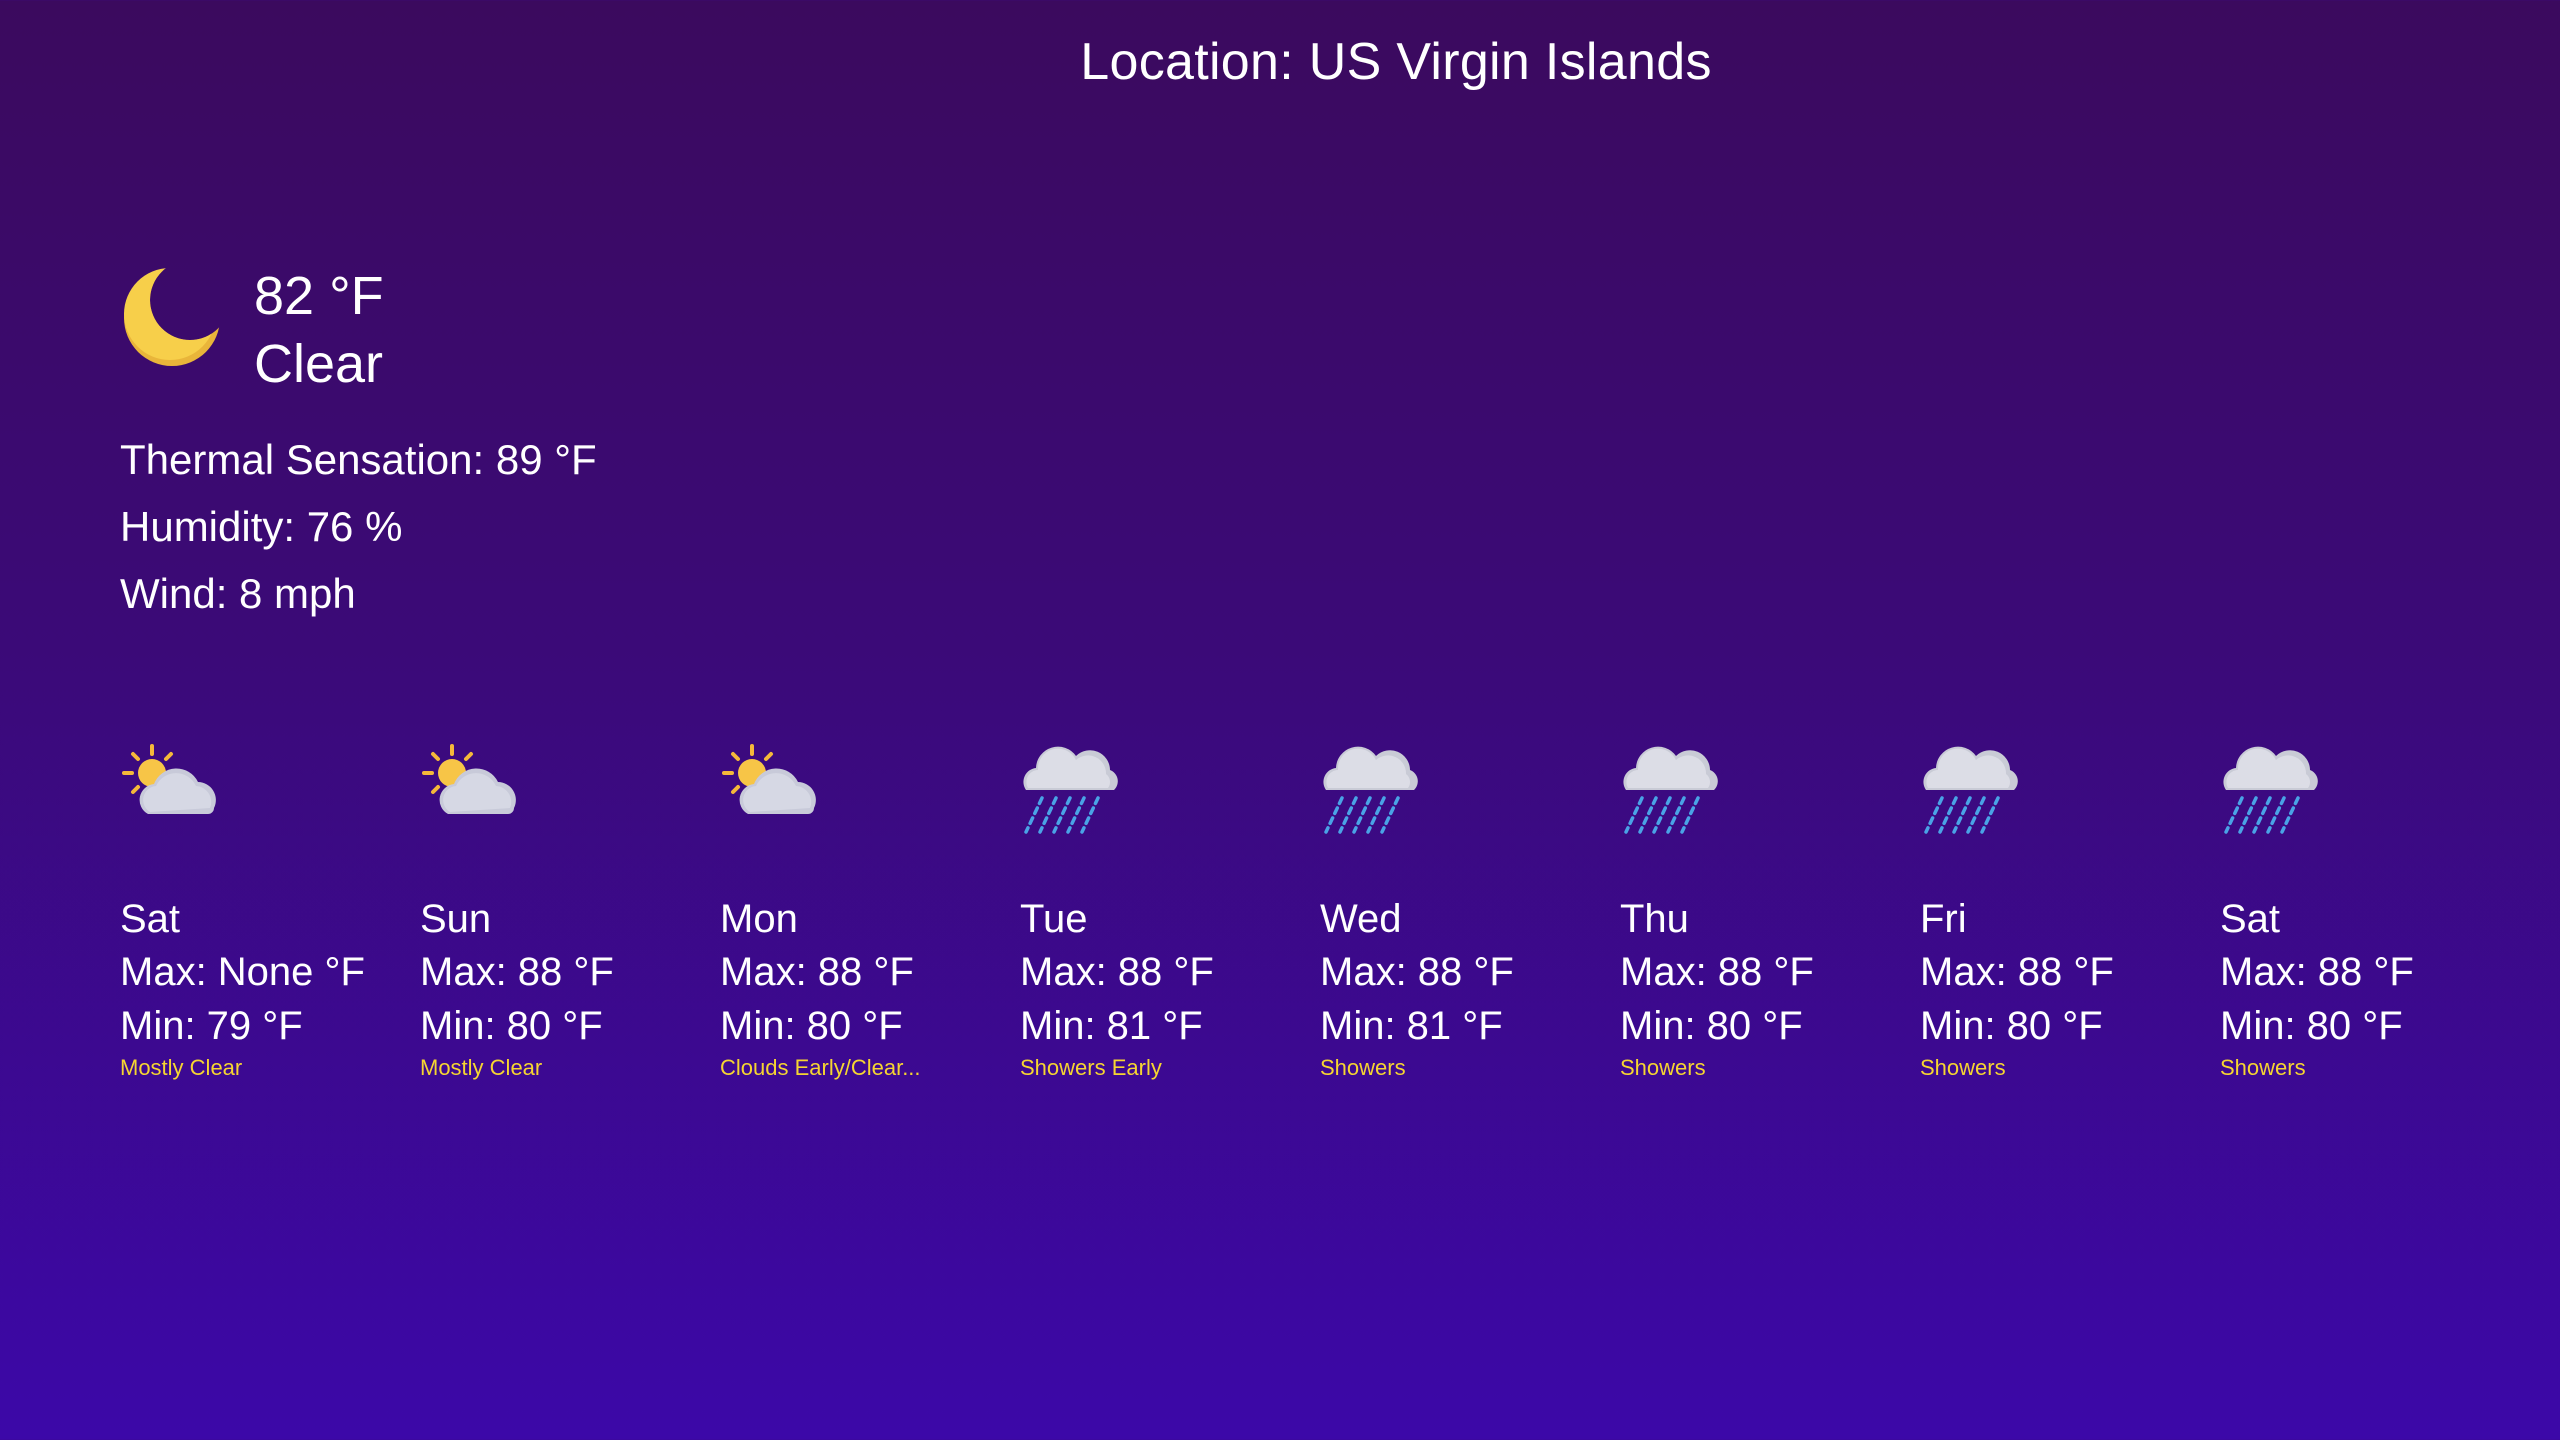 The width and height of the screenshot is (2560, 1440). Describe the element at coordinates (2365, 911) in the screenshot. I see `forecast-day: Sat Max: 88 °F Min: 80 °F Showers` at that location.